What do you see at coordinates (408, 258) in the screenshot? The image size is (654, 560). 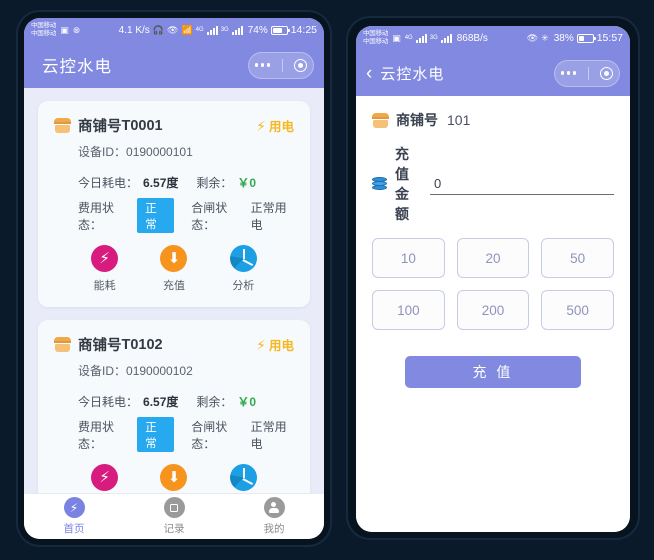 I see `quick-amount-10: 10` at bounding box center [408, 258].